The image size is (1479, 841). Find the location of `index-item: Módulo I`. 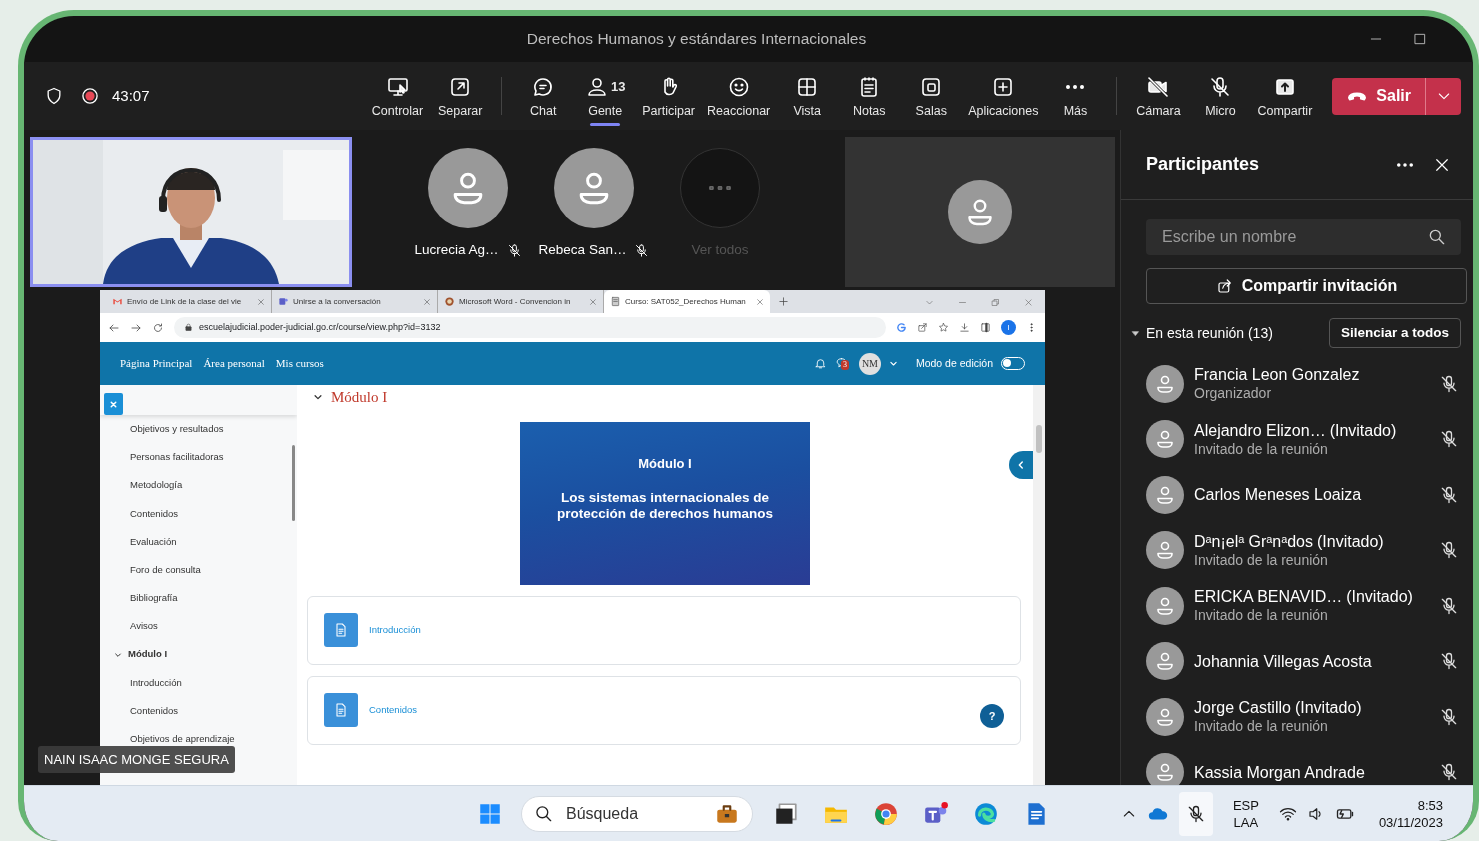

index-item: Módulo I is located at coordinates (198, 654).